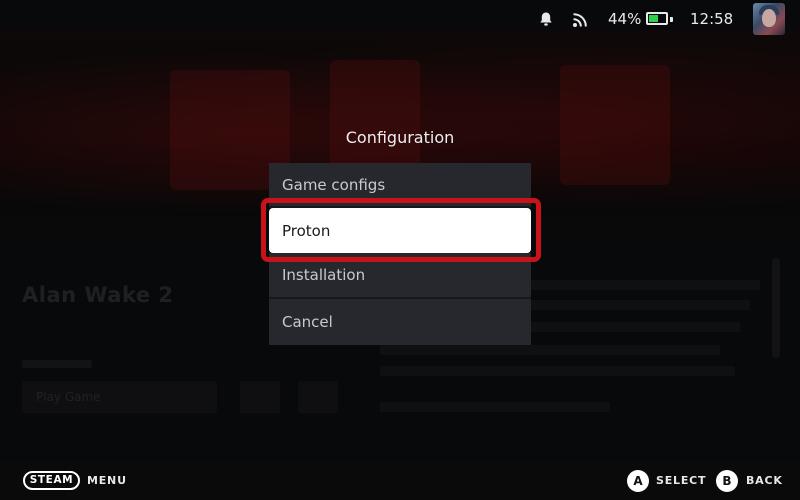  Describe the element at coordinates (659, 18) in the screenshot. I see `battery-icon` at that location.